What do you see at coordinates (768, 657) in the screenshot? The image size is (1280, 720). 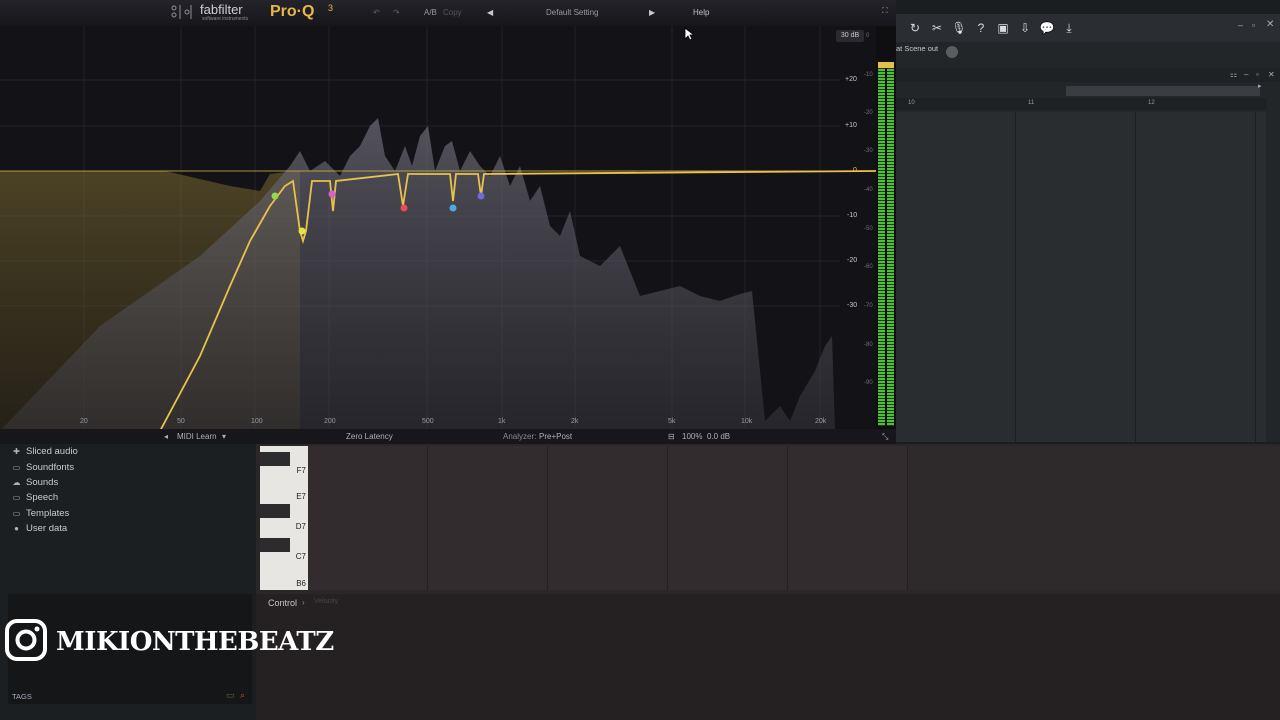 I see `event-editor` at bounding box center [768, 657].